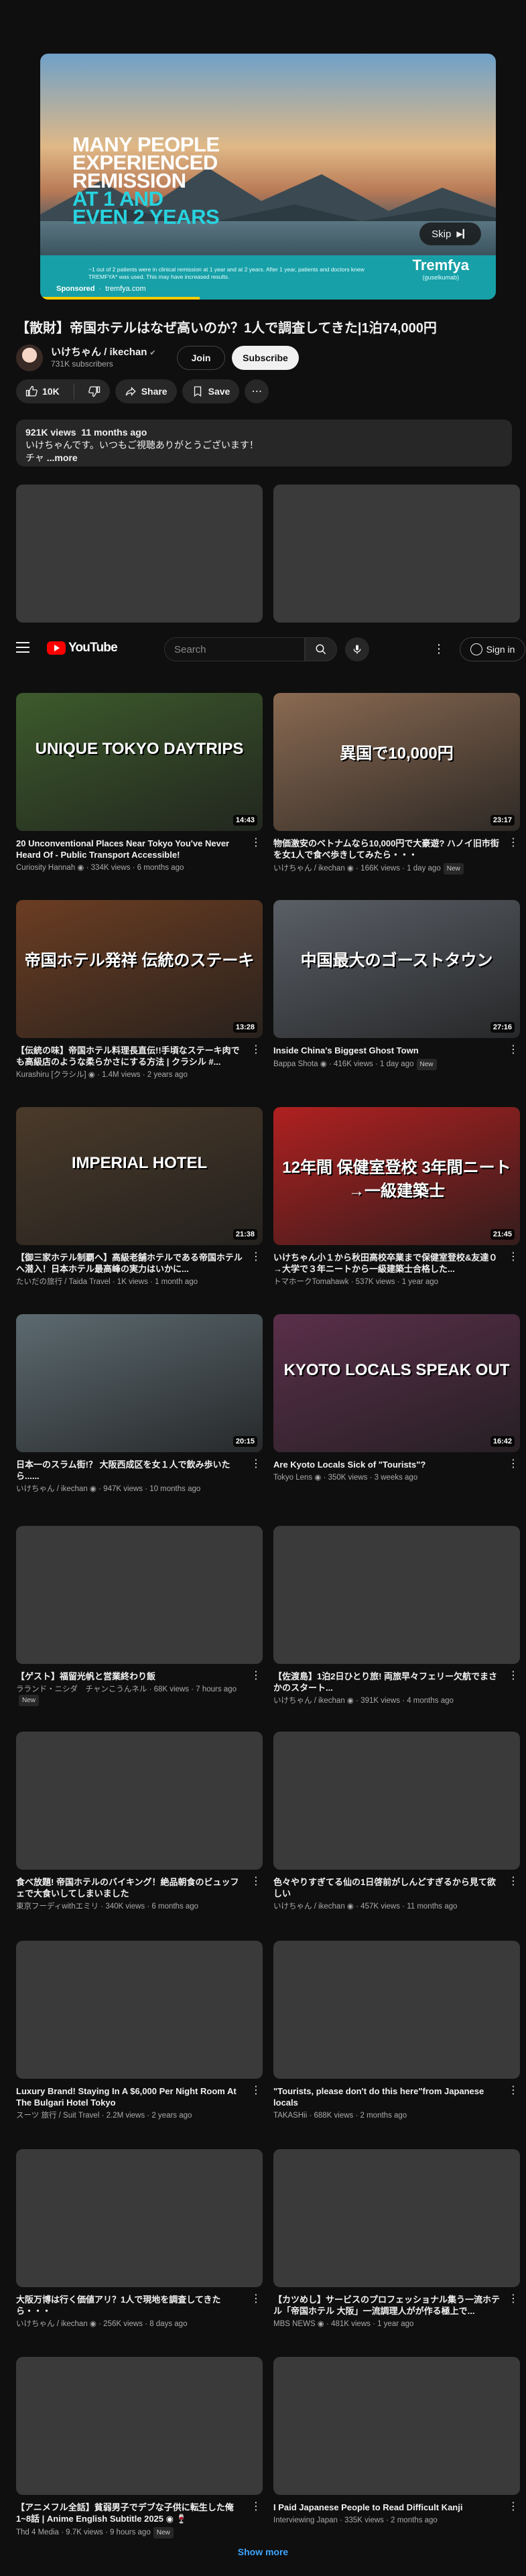  Describe the element at coordinates (130, 1676) in the screenshot. I see `video-title-link: 【ゲスト】福留光帆と営業終わり飯` at that location.